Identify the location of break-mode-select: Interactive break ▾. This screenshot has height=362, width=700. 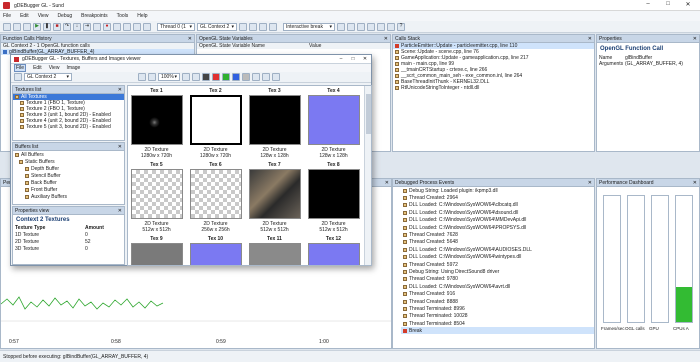
(309, 26).